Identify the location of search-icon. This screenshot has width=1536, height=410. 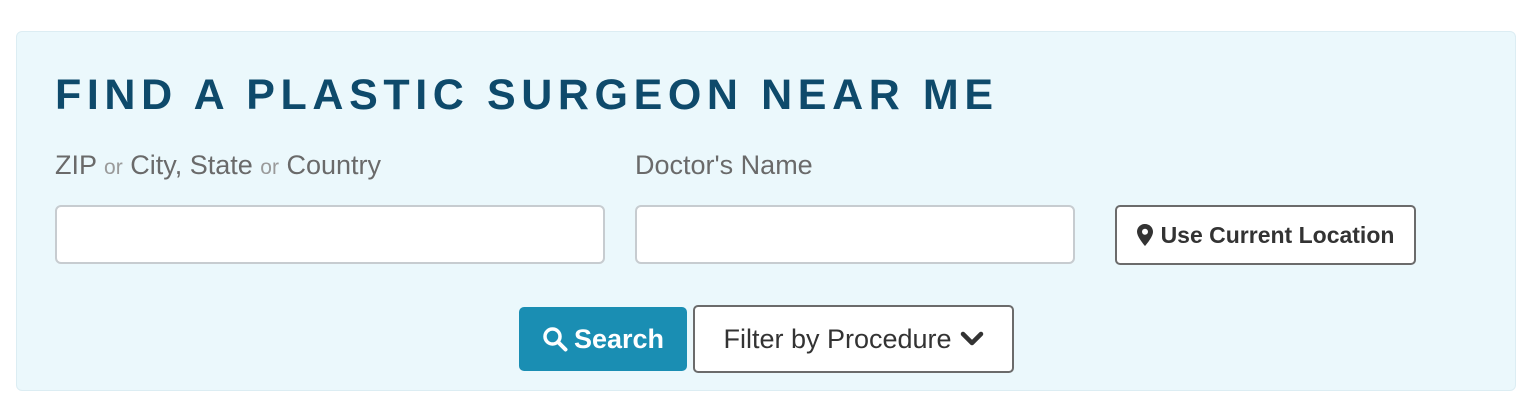
(555, 339).